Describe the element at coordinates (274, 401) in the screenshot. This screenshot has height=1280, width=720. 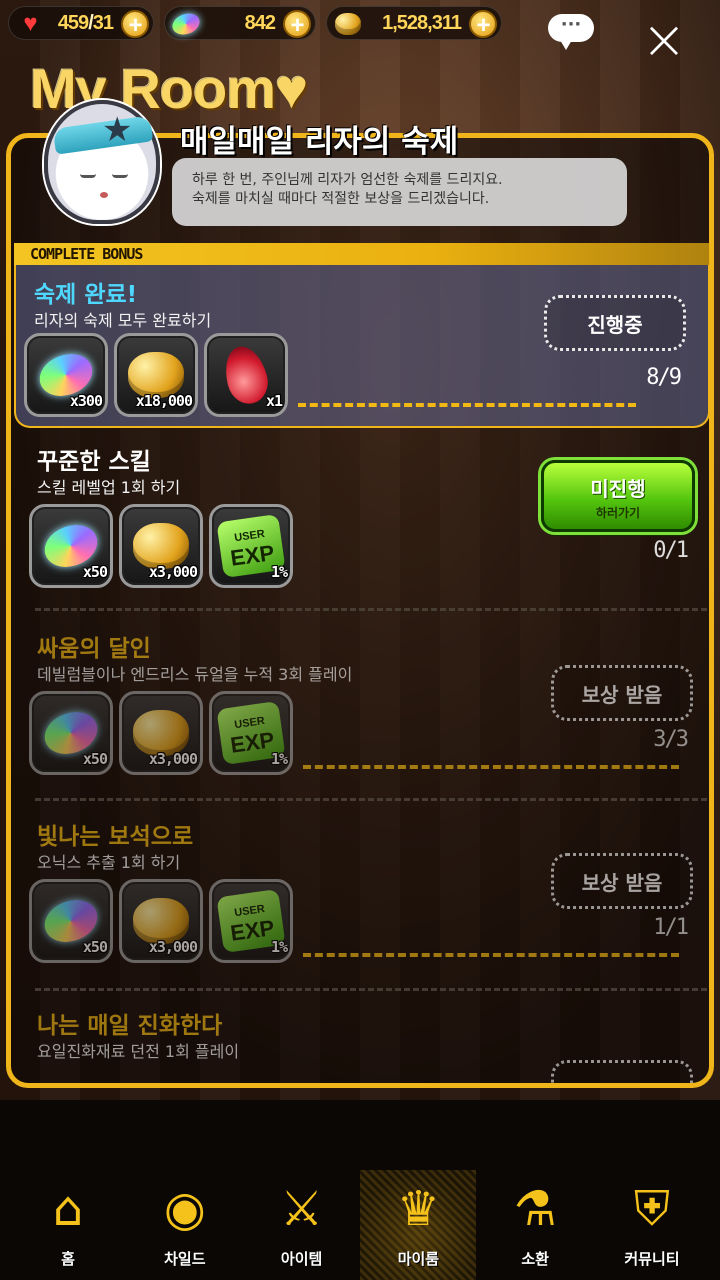
I see `reward-qty: x1` at that location.